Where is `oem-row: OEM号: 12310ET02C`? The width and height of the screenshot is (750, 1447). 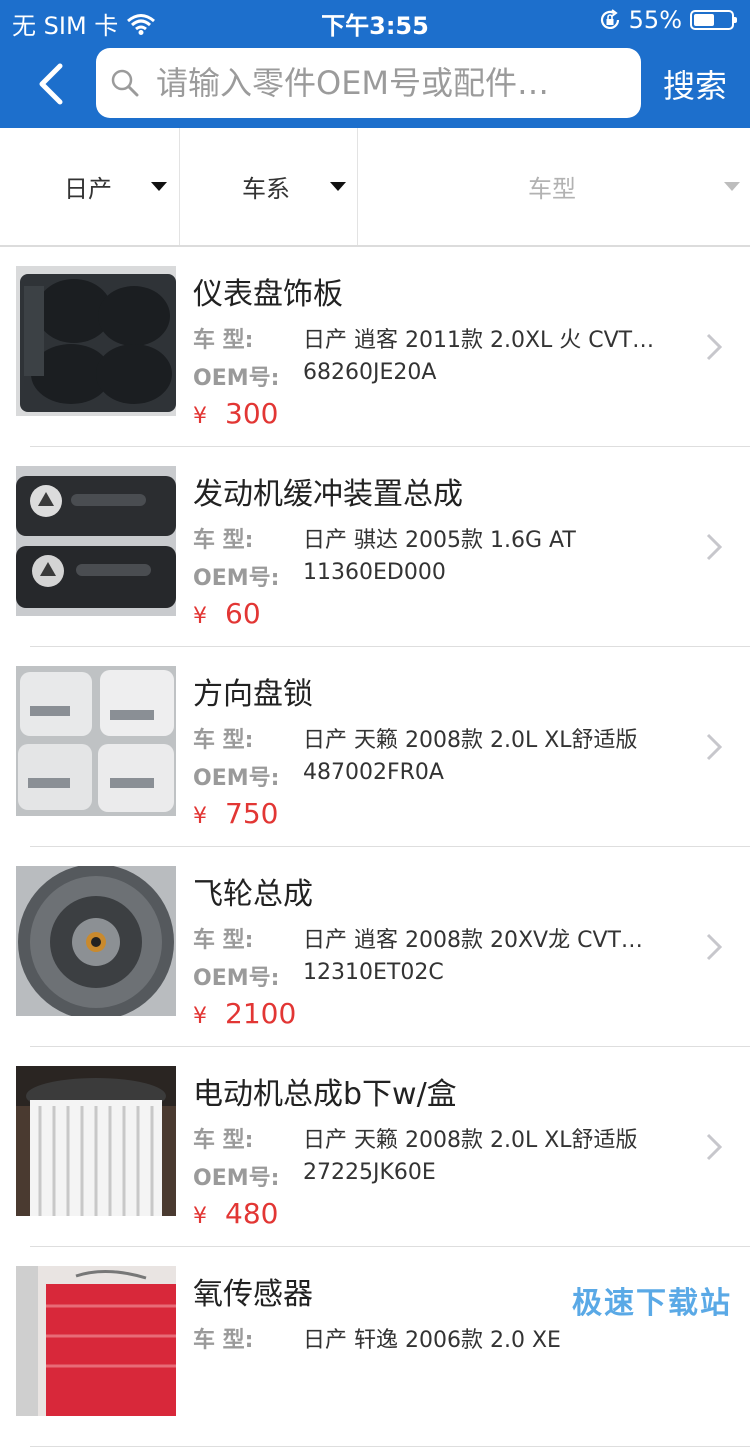 oem-row: OEM号: 12310ET02C is located at coordinates (434, 976).